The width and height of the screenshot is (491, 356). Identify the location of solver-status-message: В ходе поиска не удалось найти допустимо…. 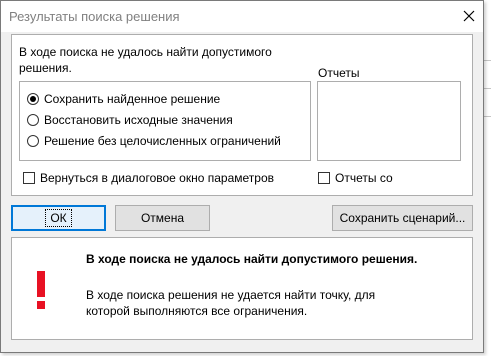
(145, 60).